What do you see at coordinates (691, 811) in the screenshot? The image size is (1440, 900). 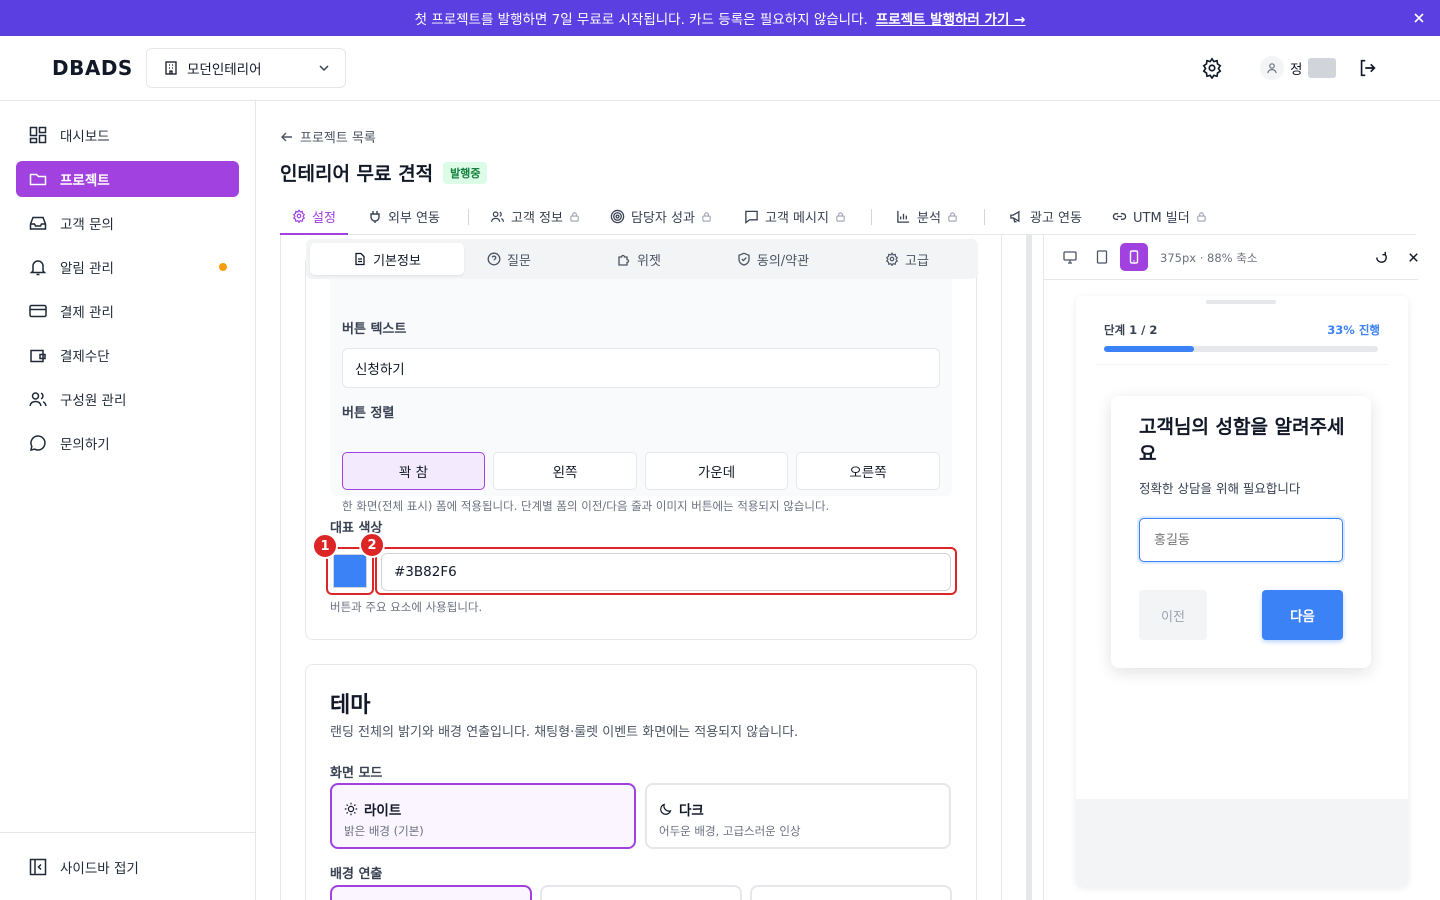 I see `dark-mode-title: 다크` at bounding box center [691, 811].